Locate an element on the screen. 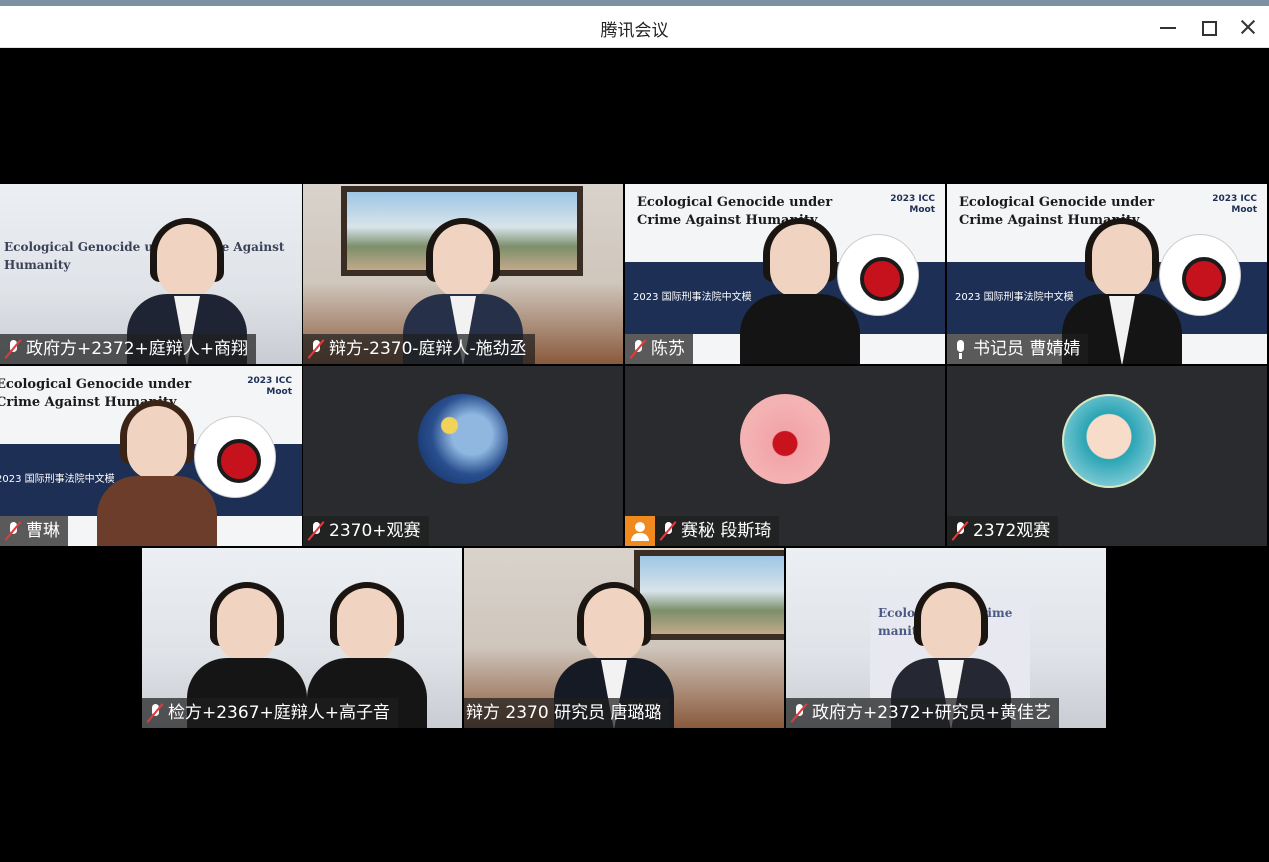 The image size is (1269, 862). participant-label: 政府方+2372+研究员+黄佳艺 is located at coordinates (922, 713).